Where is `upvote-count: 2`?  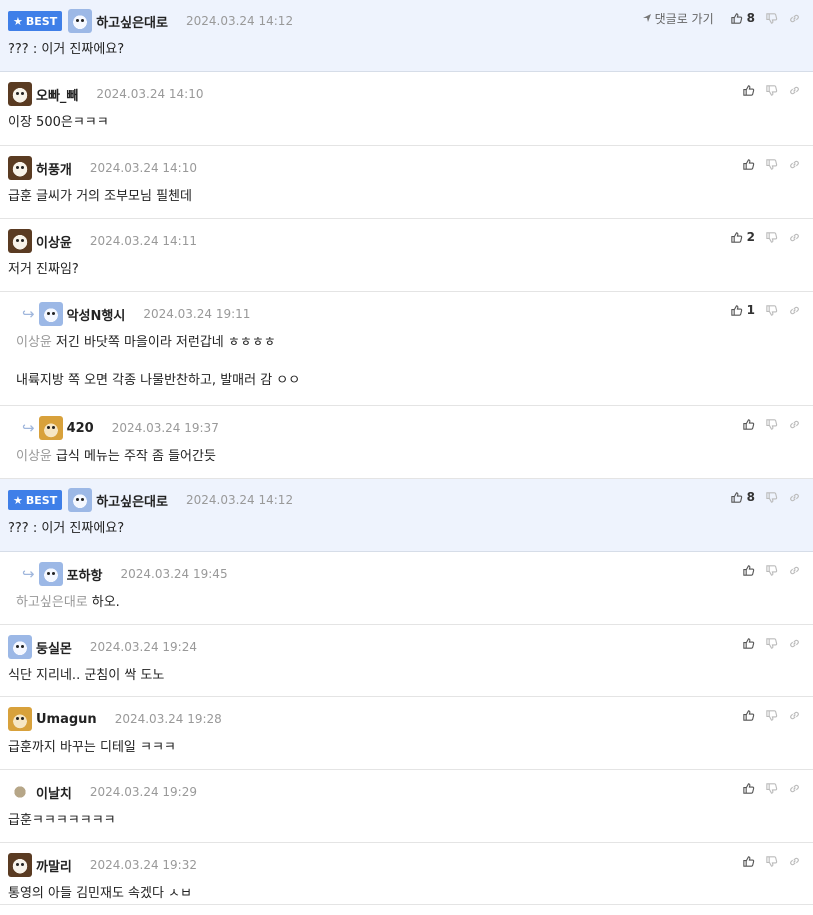 upvote-count: 2 is located at coordinates (750, 237).